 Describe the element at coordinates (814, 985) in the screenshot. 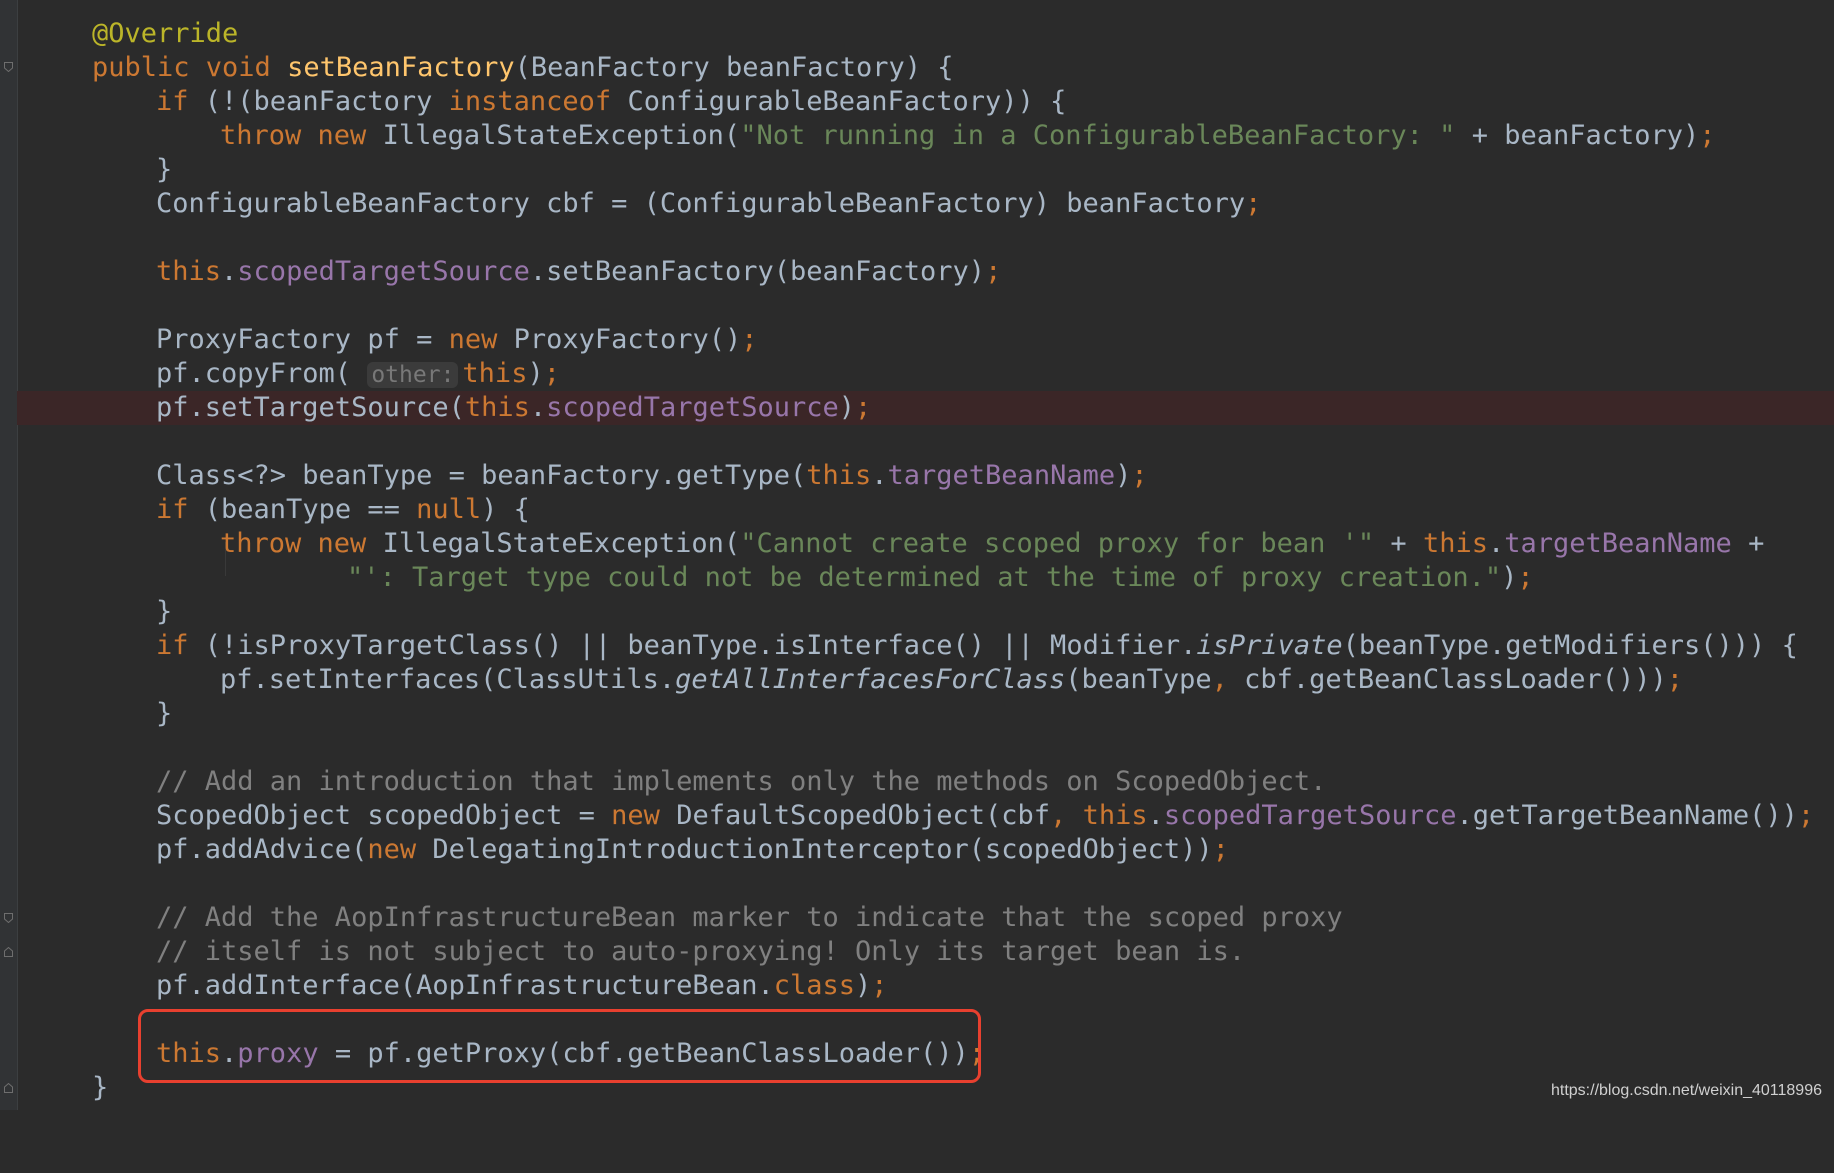

I see `keyword-token: class` at that location.